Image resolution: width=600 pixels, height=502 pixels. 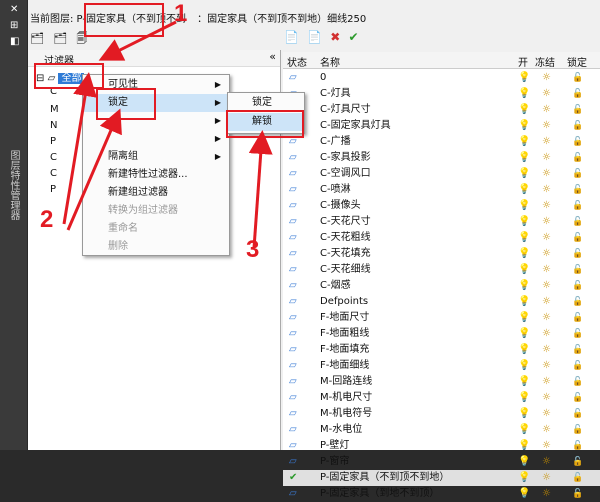 I want to click on layer-name: P-窗帘, so click(x=335, y=461).